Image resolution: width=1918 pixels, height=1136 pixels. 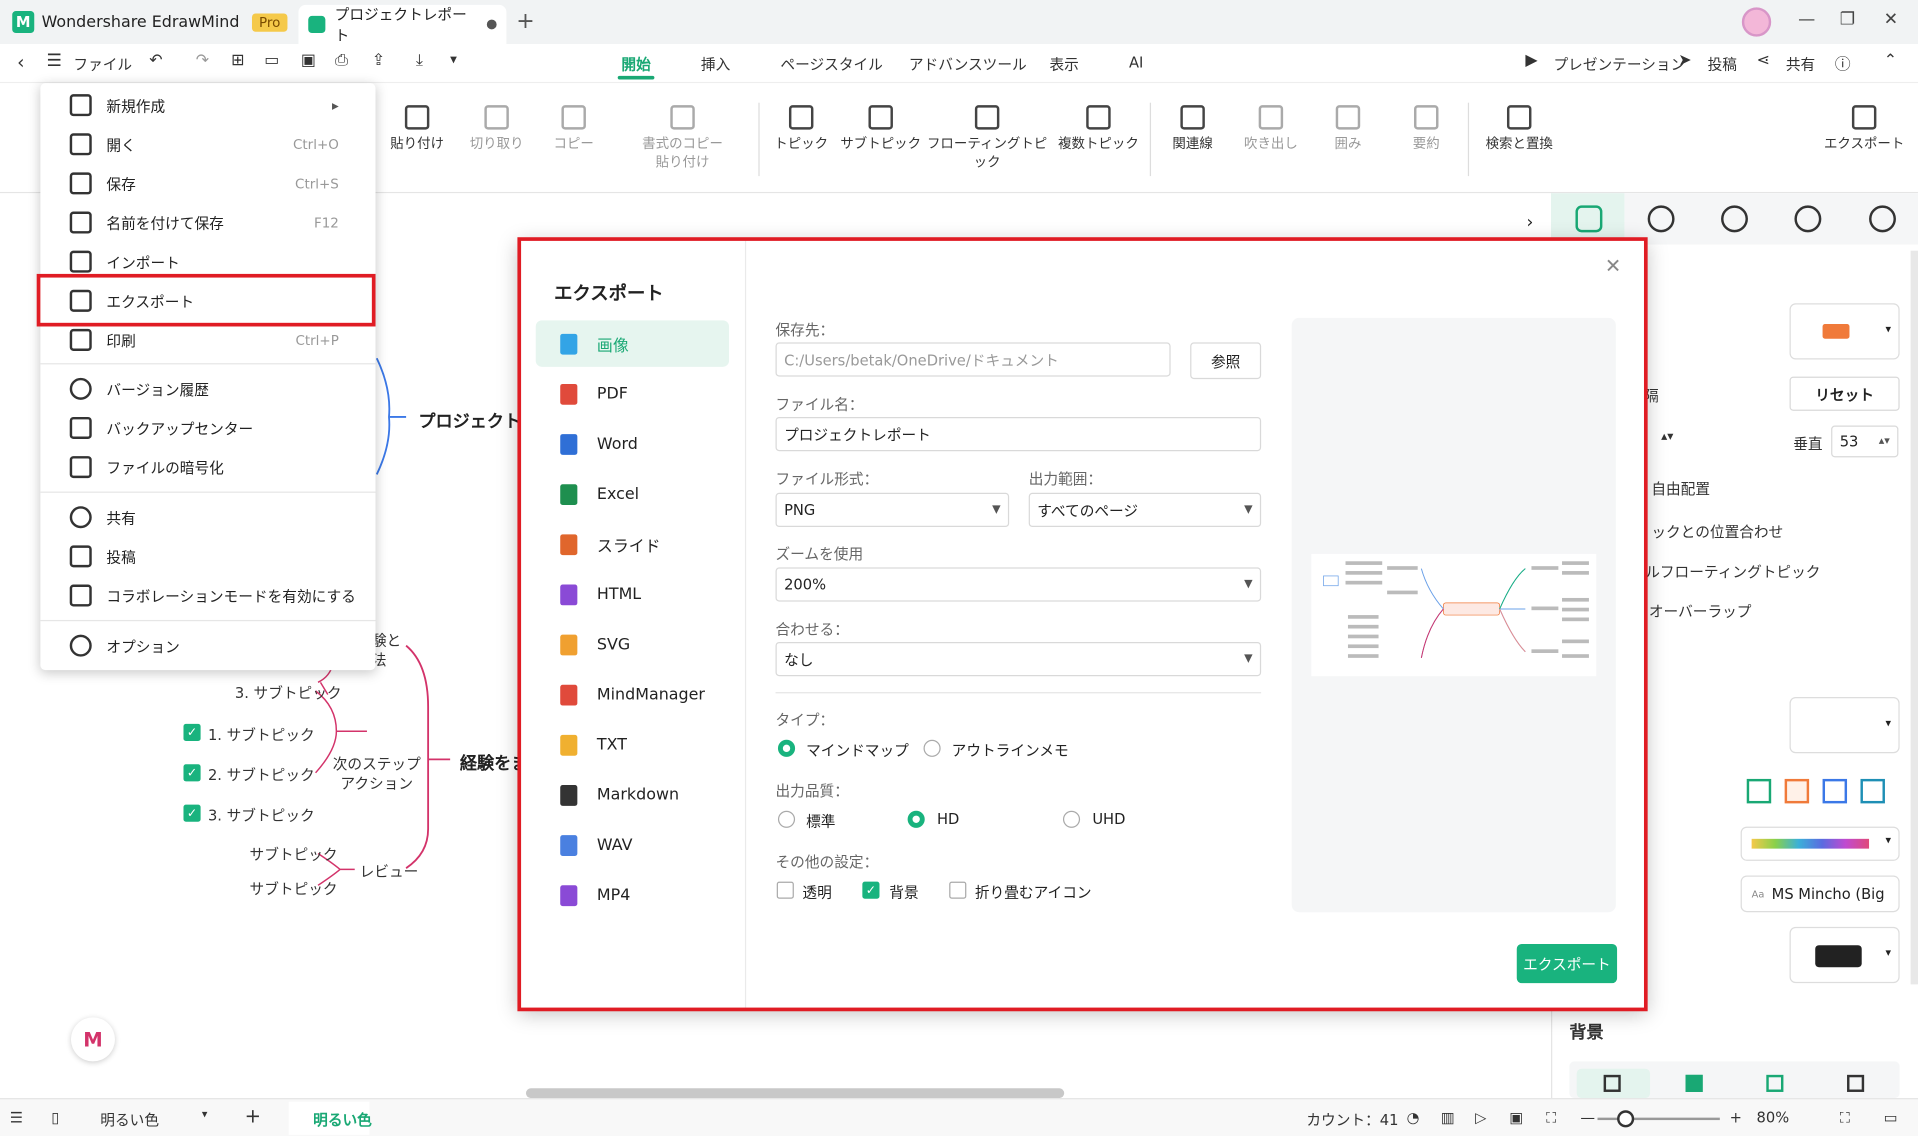 I want to click on play-icon: ▷, so click(x=1480, y=1117).